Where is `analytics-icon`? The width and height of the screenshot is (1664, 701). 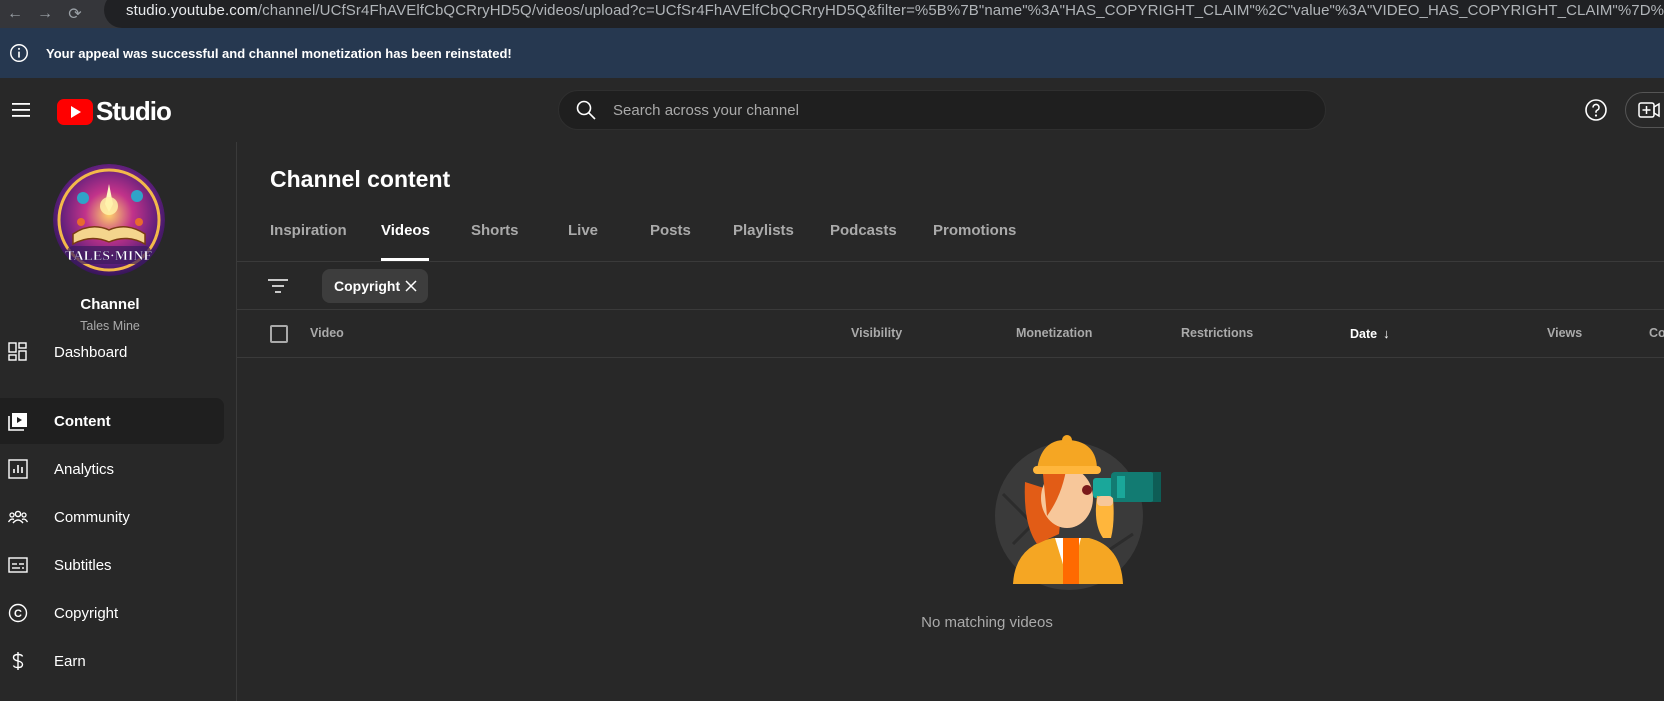
analytics-icon is located at coordinates (18, 469).